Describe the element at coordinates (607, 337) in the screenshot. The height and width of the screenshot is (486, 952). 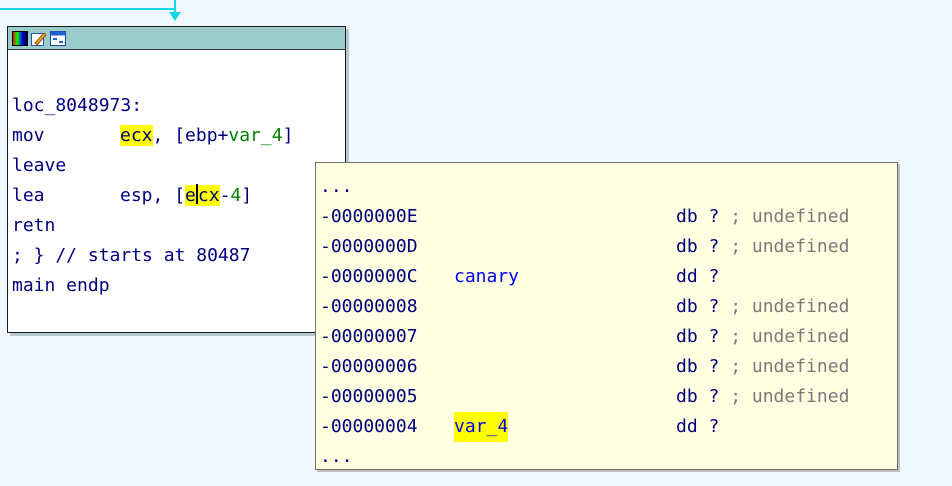
I see `stack-frame-row: -00000007 db ? ; undefined` at that location.